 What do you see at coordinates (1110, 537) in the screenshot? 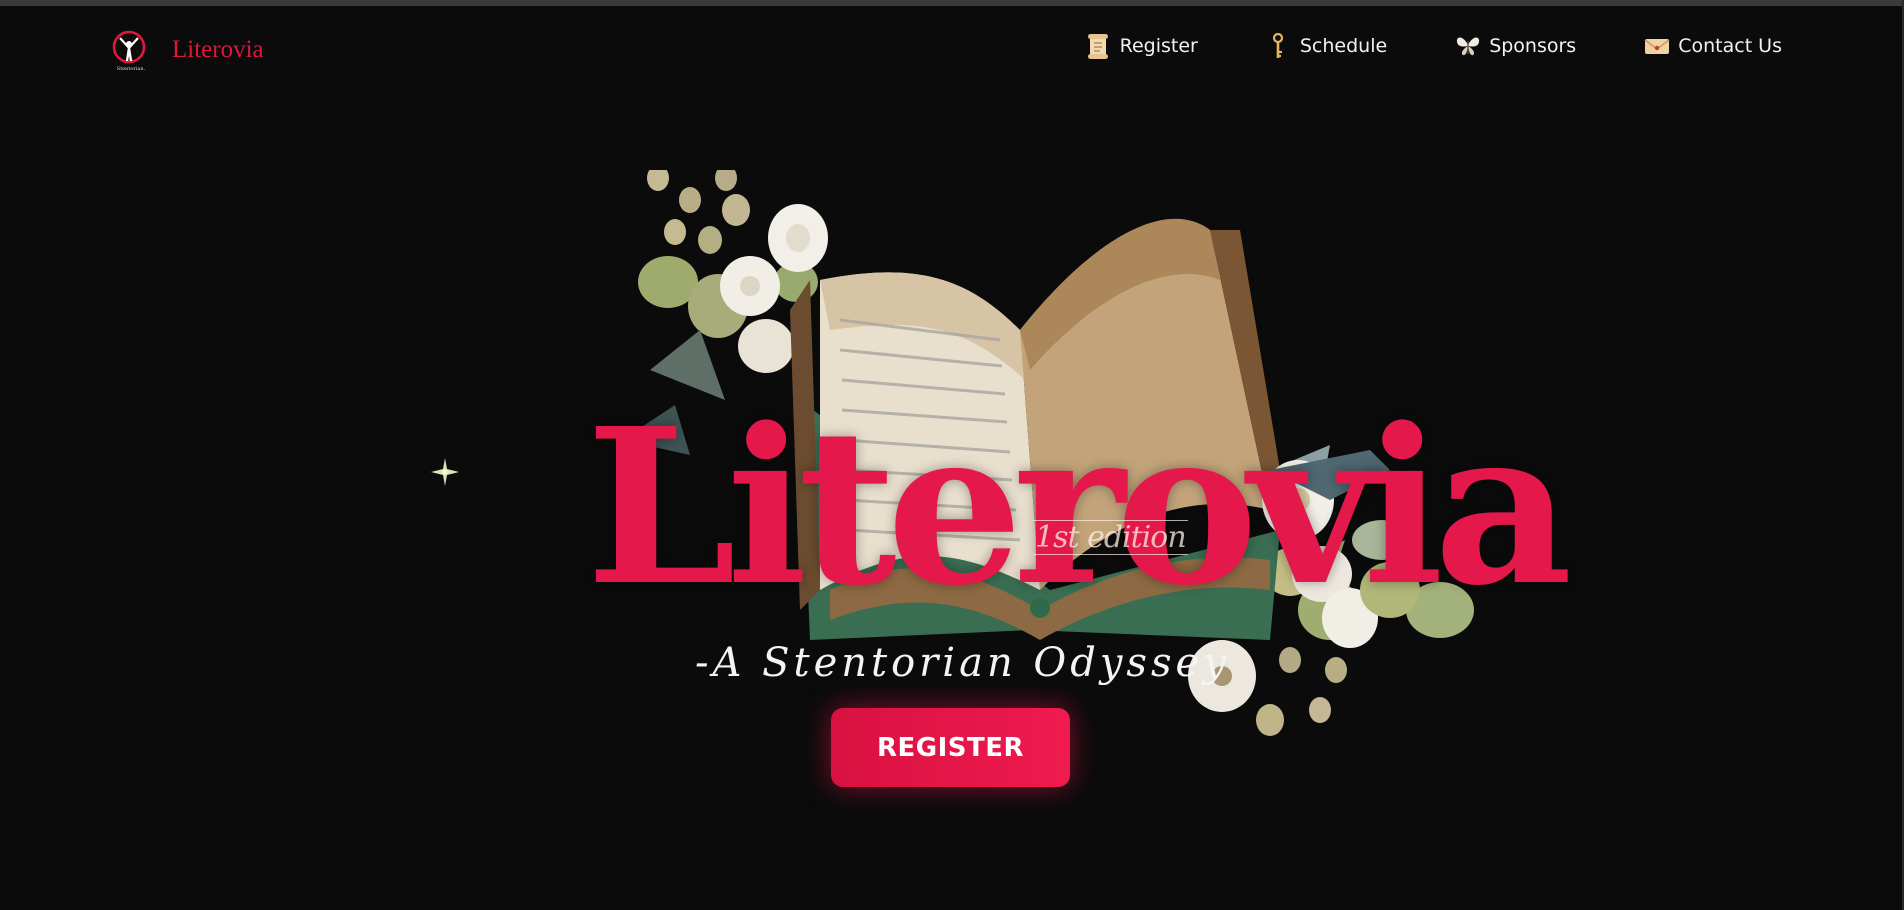
I see `edition-label: 1st edition` at bounding box center [1110, 537].